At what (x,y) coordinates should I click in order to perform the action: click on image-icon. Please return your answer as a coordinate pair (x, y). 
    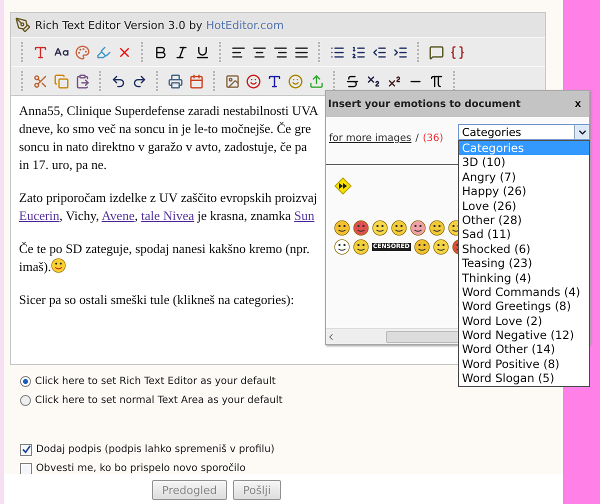
    Looking at the image, I should click on (232, 81).